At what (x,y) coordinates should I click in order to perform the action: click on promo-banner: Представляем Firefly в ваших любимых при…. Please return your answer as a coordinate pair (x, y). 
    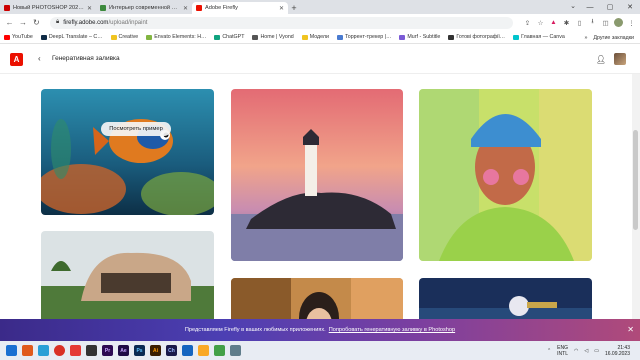
    Looking at the image, I should click on (320, 330).